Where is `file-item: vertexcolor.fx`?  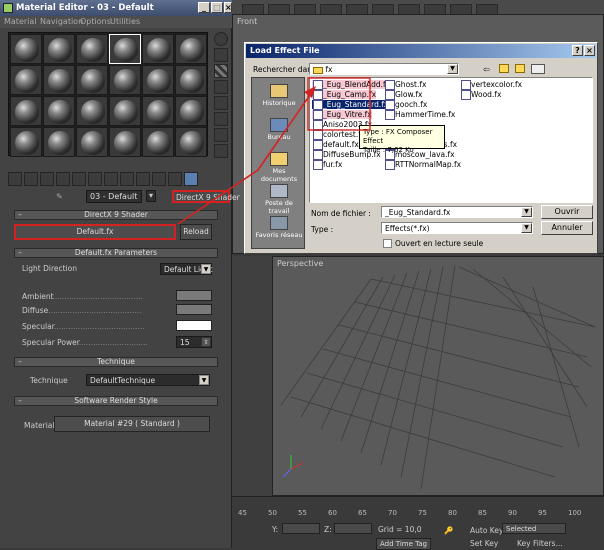
file-item: vertexcolor.fx is located at coordinates (491, 85).